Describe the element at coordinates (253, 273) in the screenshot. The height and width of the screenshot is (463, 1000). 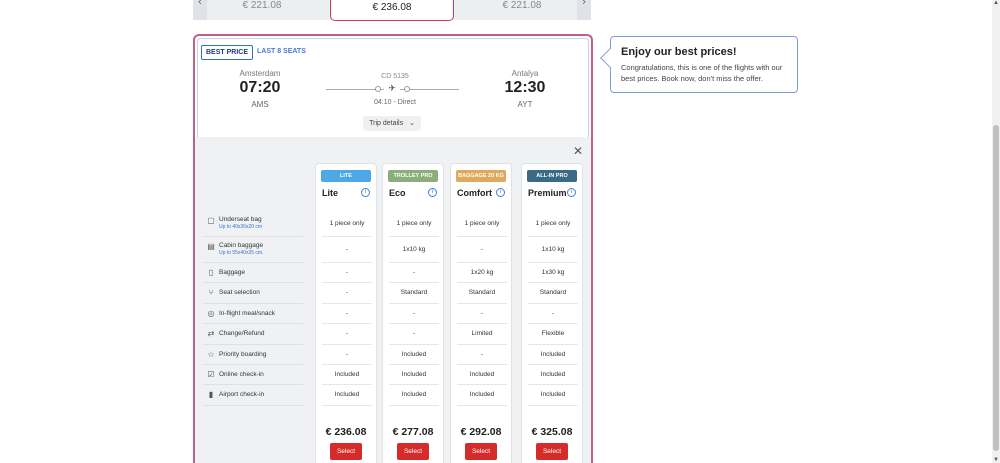
I see `feature-row: ▯ Baggage` at that location.